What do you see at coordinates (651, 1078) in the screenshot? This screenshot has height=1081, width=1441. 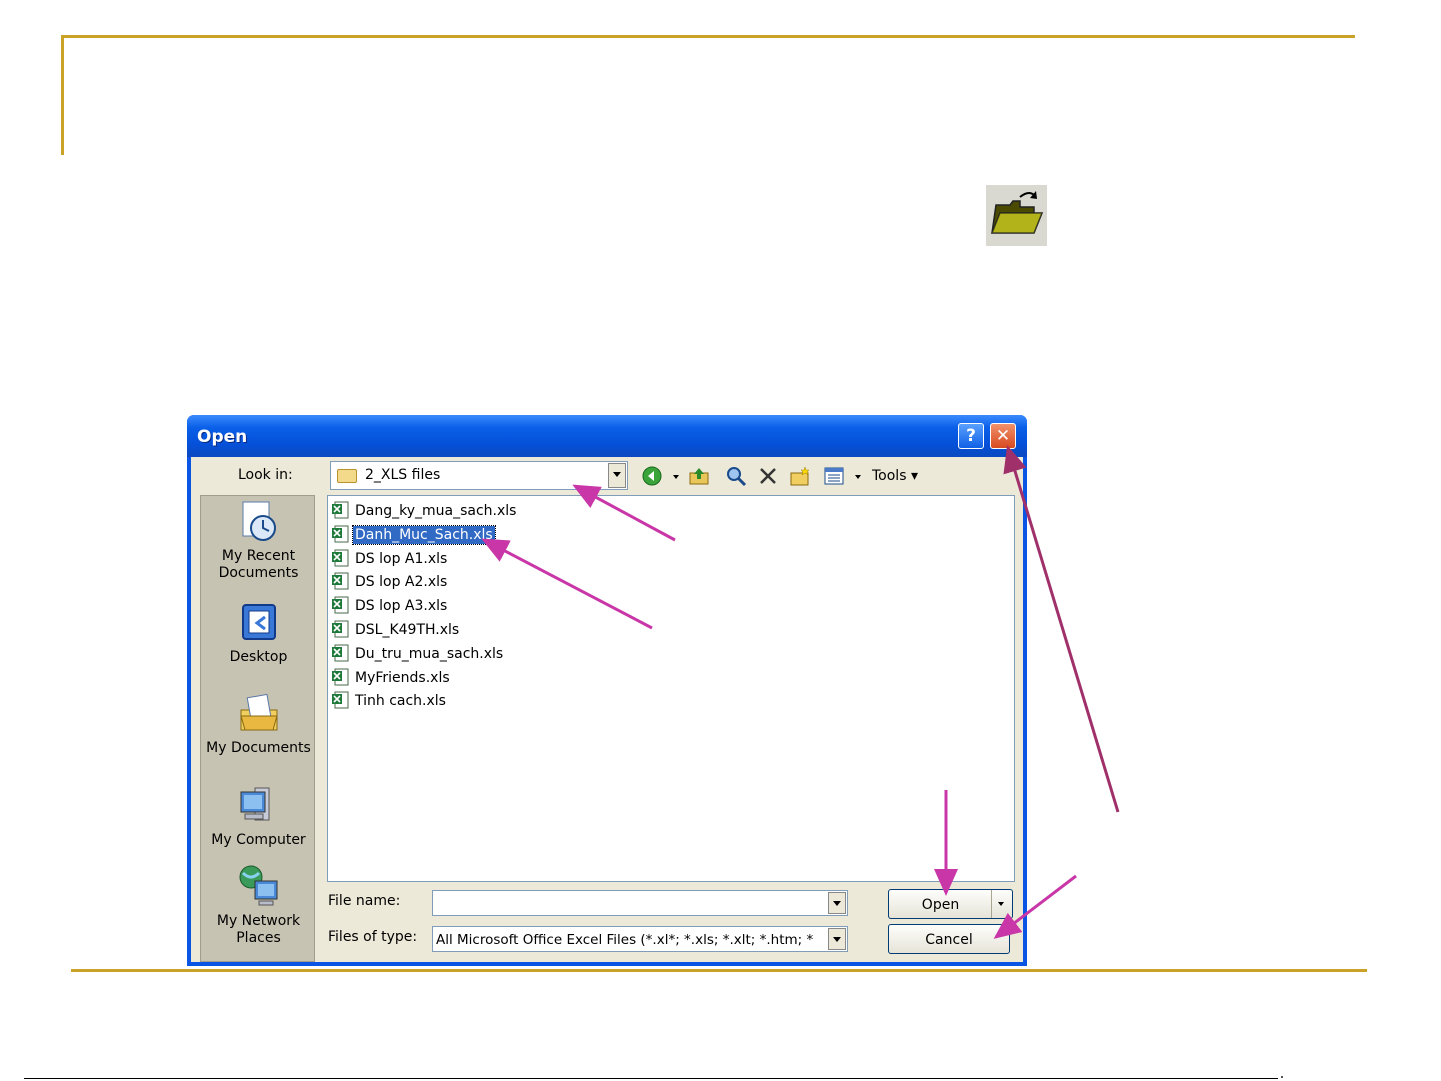 I see `slide-footer-rule` at bounding box center [651, 1078].